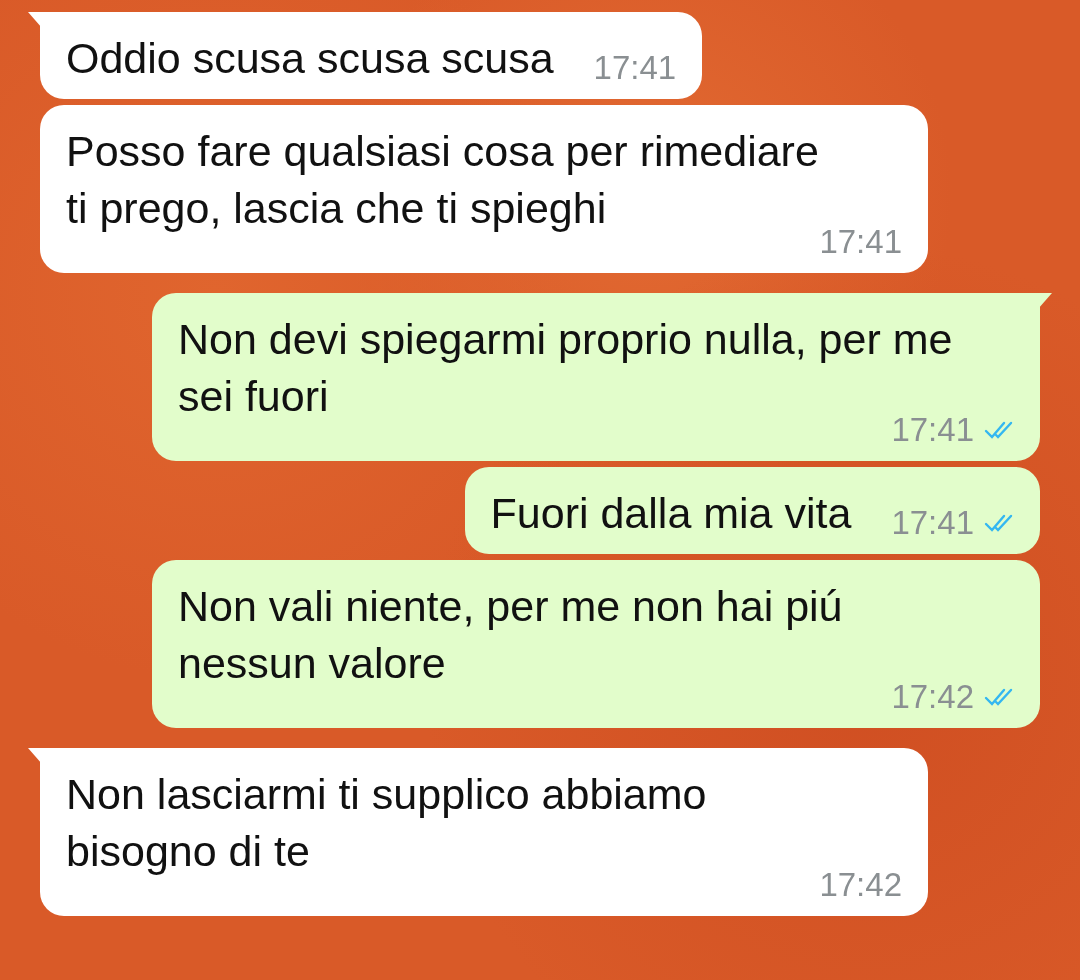 The width and height of the screenshot is (1080, 980). I want to click on message-text: Non lasciarmi ti supplico abbiamo bisogno di te, so click(387, 823).